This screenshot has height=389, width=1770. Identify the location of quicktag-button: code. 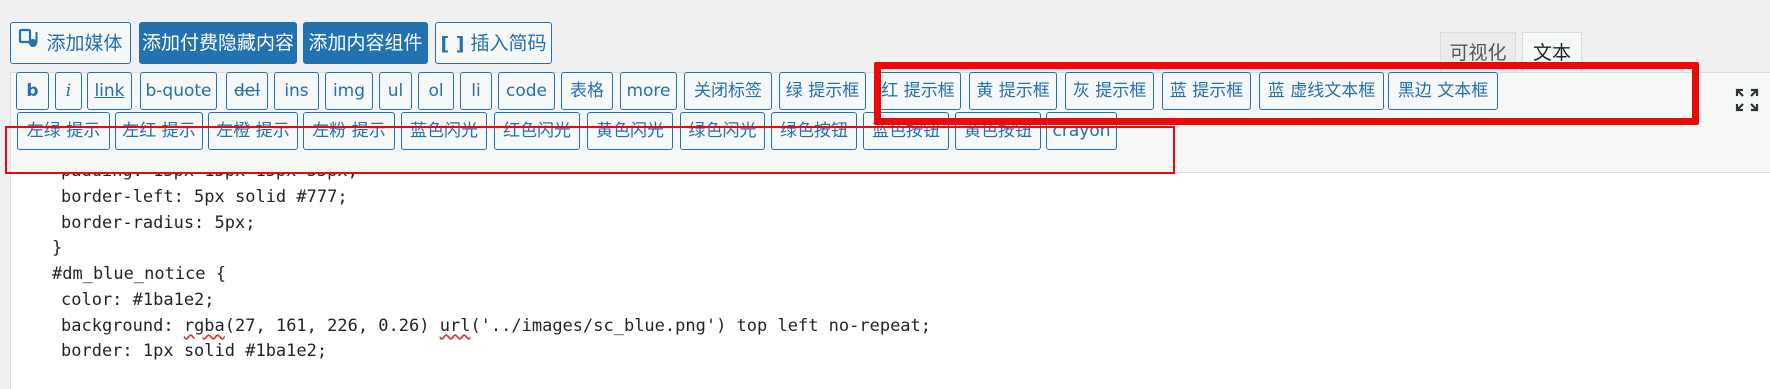
(526, 91).